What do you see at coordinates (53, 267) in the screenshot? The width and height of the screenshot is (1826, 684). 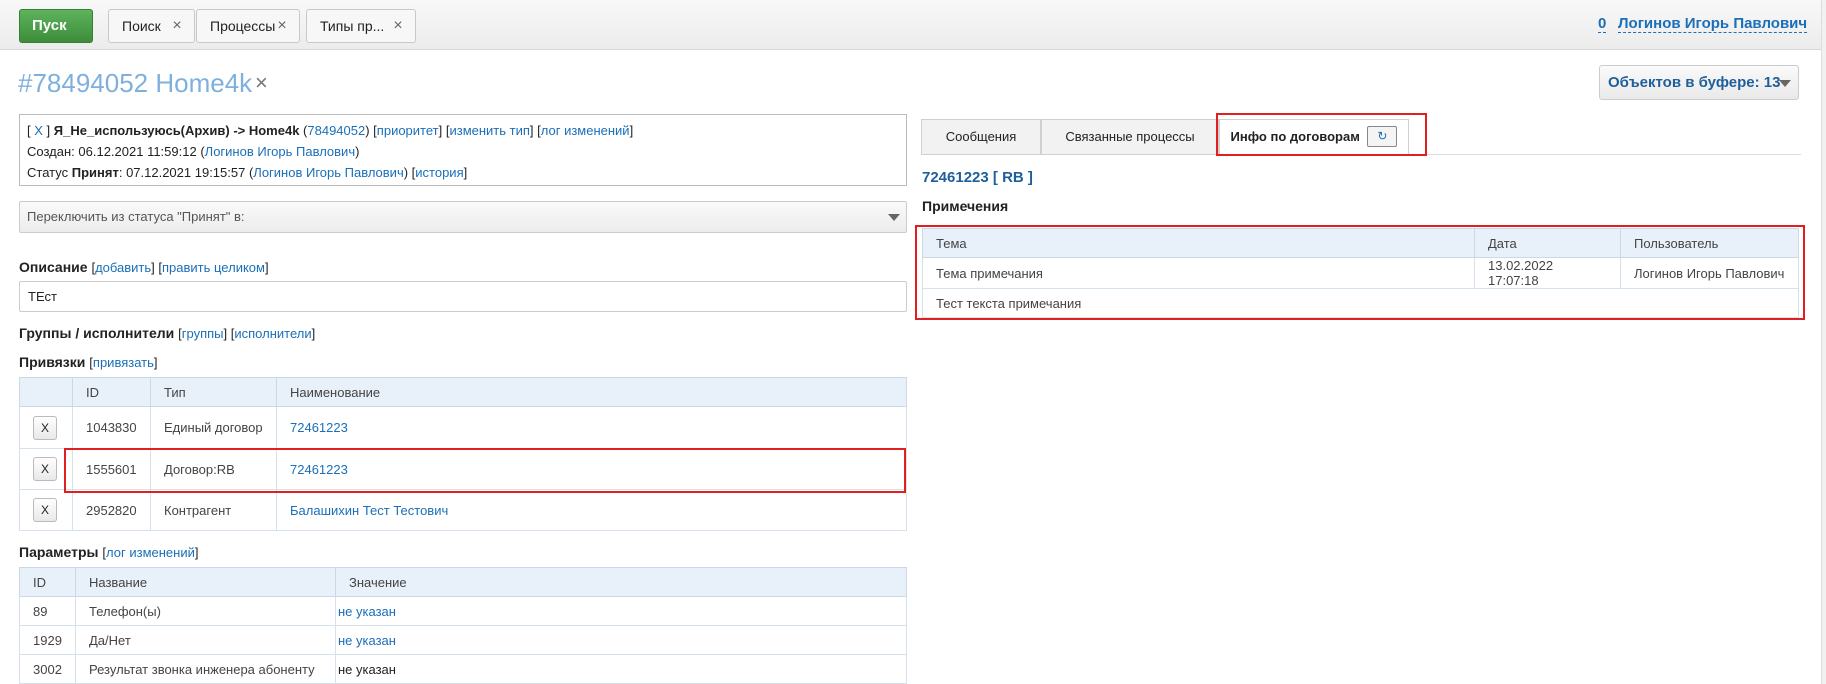 I see `description-title: Описание` at bounding box center [53, 267].